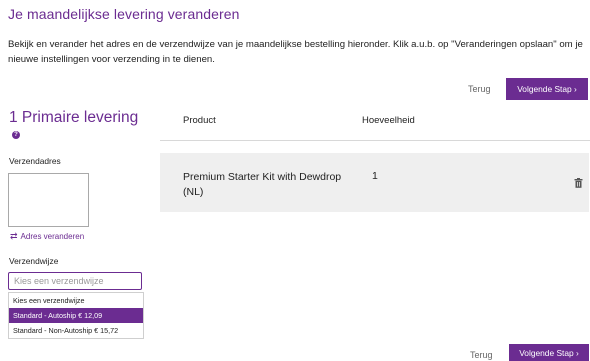  I want to click on next-step-button-bottom: Volgende Stap ›, so click(549, 352).